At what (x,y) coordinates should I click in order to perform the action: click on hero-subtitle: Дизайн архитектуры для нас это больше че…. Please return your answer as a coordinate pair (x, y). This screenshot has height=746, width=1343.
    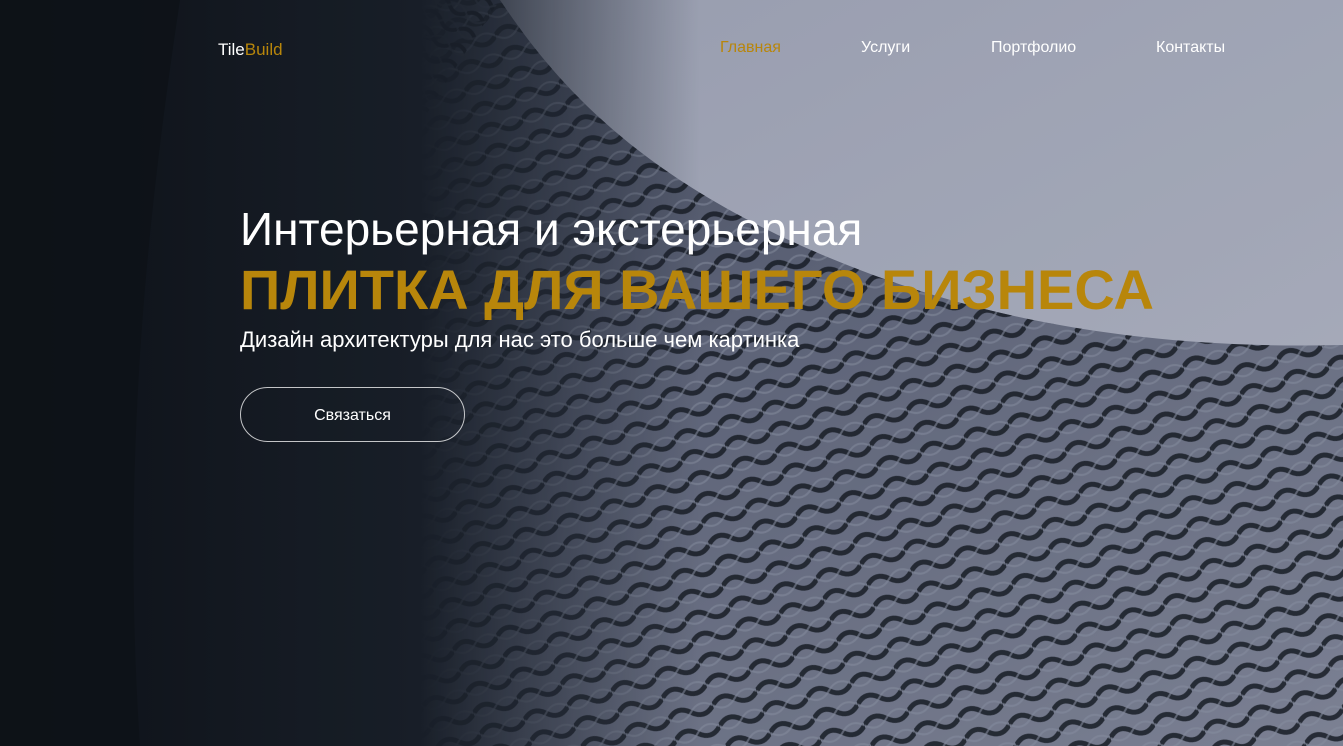
    Looking at the image, I should click on (520, 339).